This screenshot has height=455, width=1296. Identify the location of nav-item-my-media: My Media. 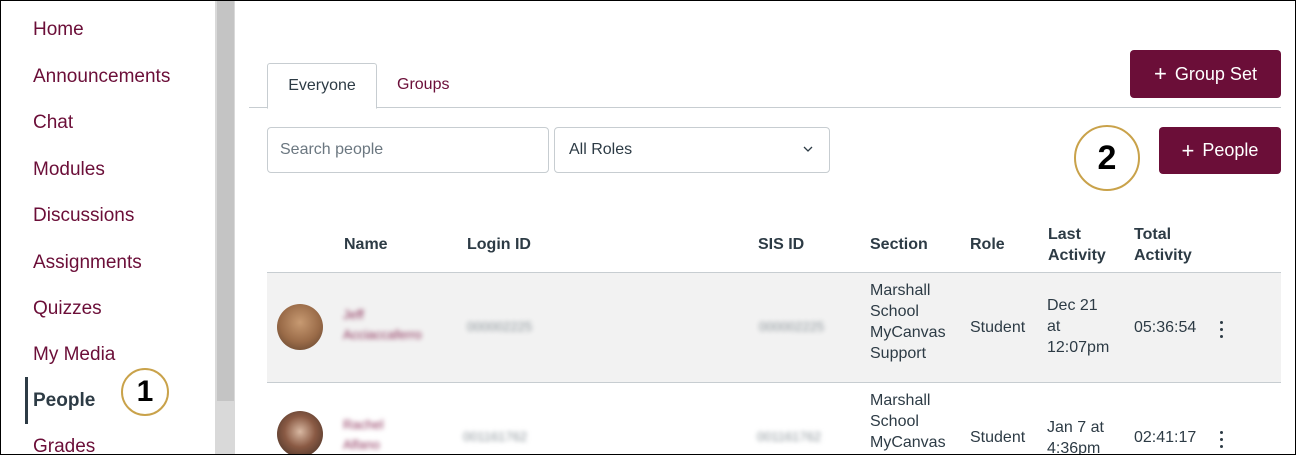
(74, 355).